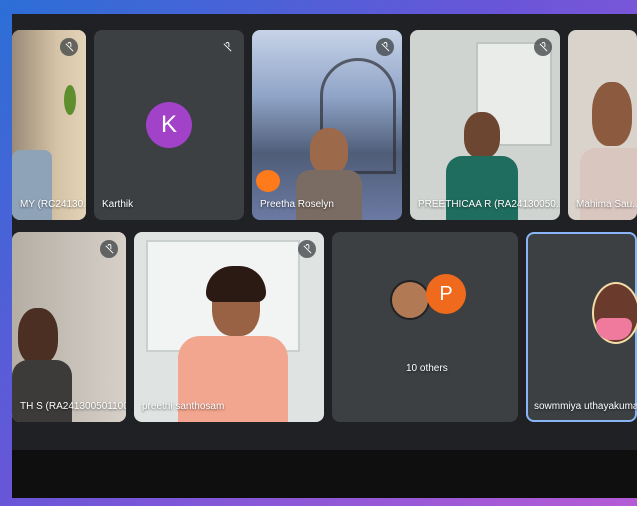 Image resolution: width=637 pixels, height=506 pixels. What do you see at coordinates (327, 125) in the screenshot?
I see `participant-tile: Preetha Roselyn` at bounding box center [327, 125].